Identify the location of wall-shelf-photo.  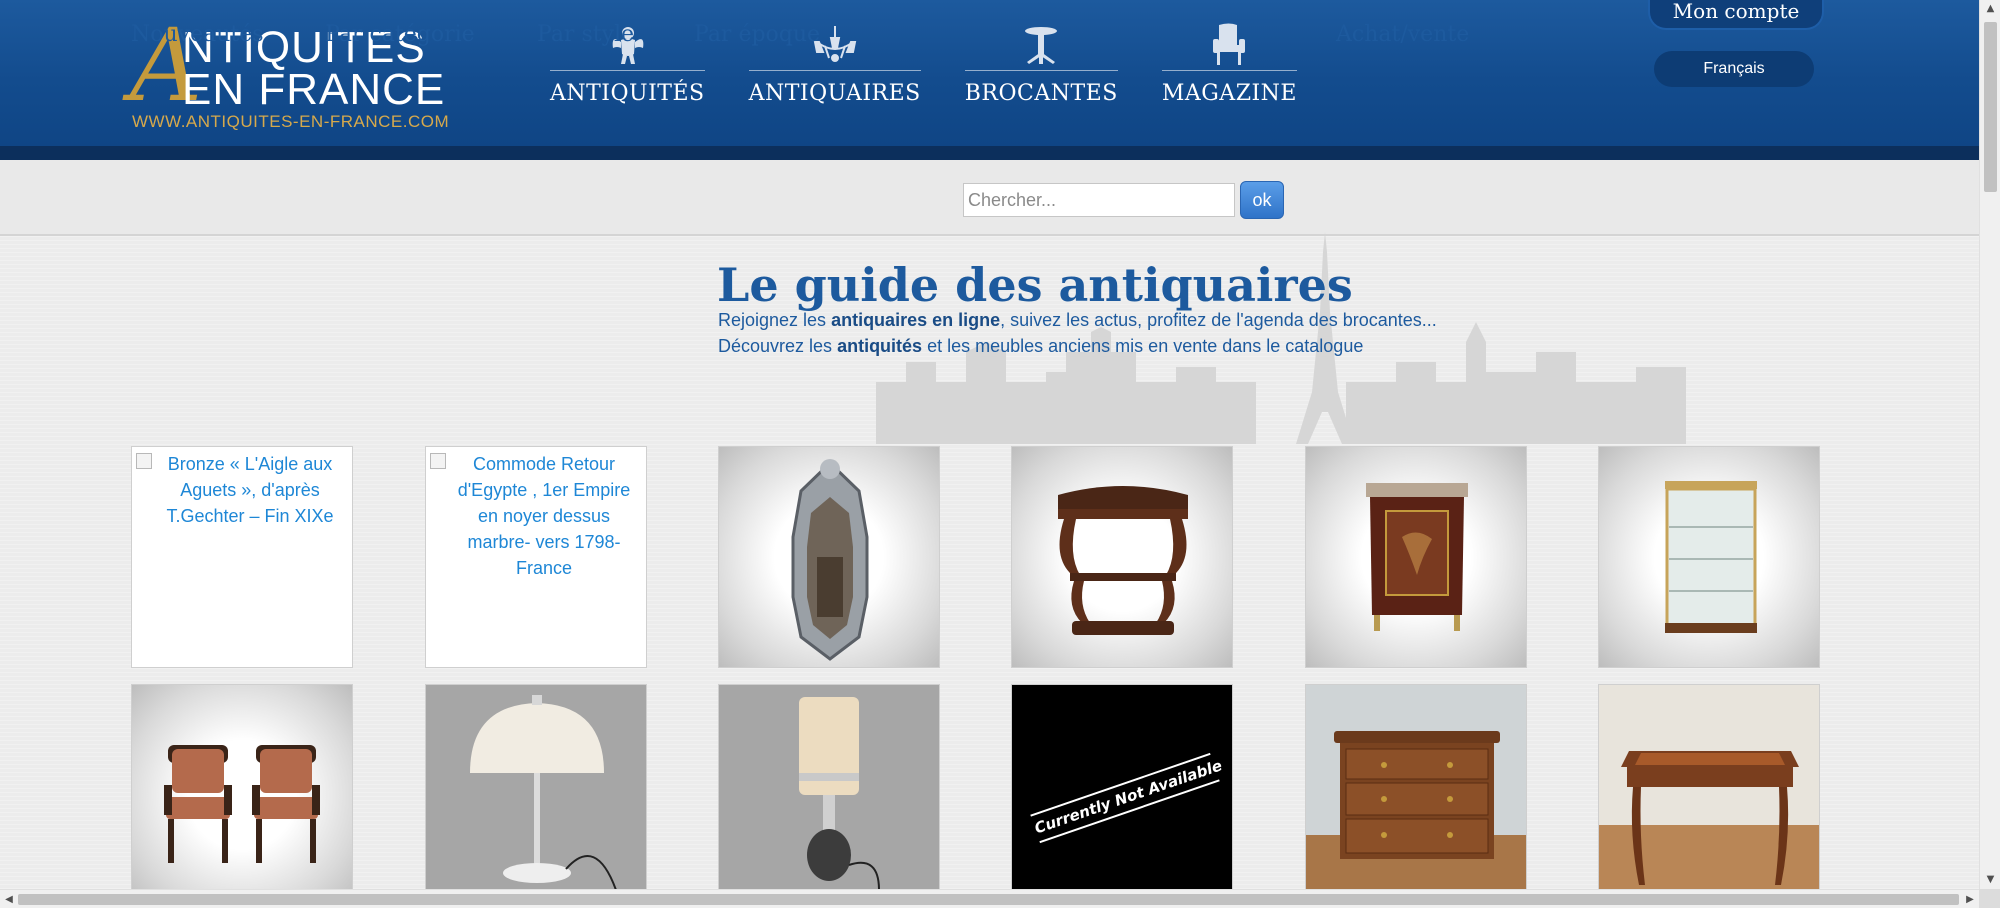
(1123, 560).